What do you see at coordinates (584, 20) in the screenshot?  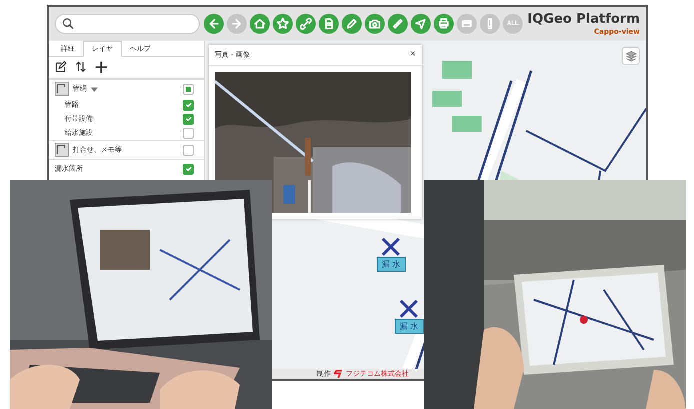 I see `logo-title: IQGeo Platform` at bounding box center [584, 20].